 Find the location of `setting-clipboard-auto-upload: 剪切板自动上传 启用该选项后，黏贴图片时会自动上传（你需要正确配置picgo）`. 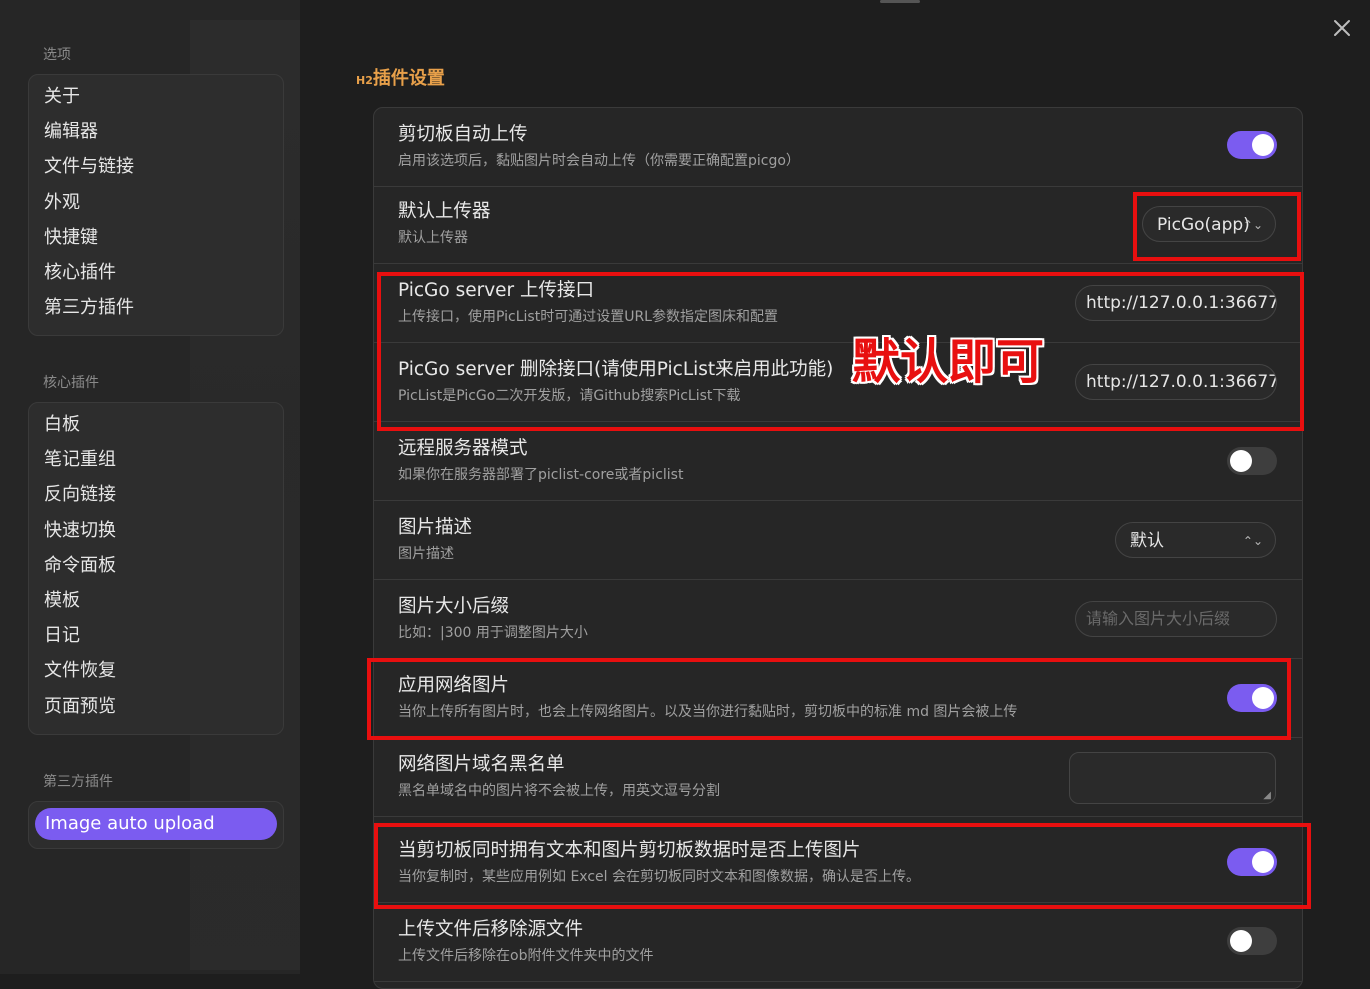

setting-clipboard-auto-upload: 剪切板自动上传 启用该选项后，黏贴图片时会自动上传（你需要正确配置picgo） is located at coordinates (838, 147).